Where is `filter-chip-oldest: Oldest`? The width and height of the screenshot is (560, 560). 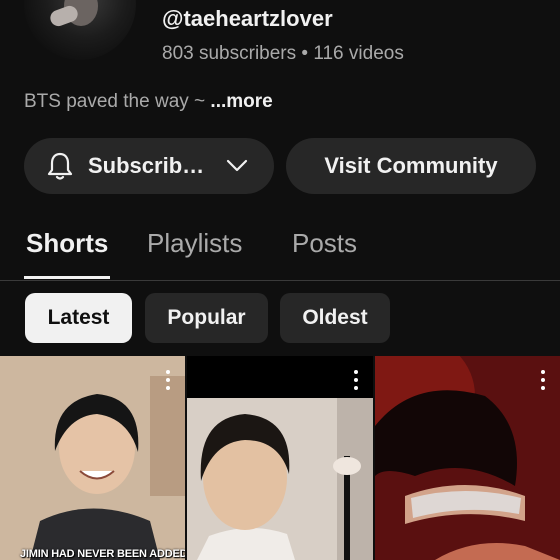
filter-chip-oldest: Oldest is located at coordinates (335, 318).